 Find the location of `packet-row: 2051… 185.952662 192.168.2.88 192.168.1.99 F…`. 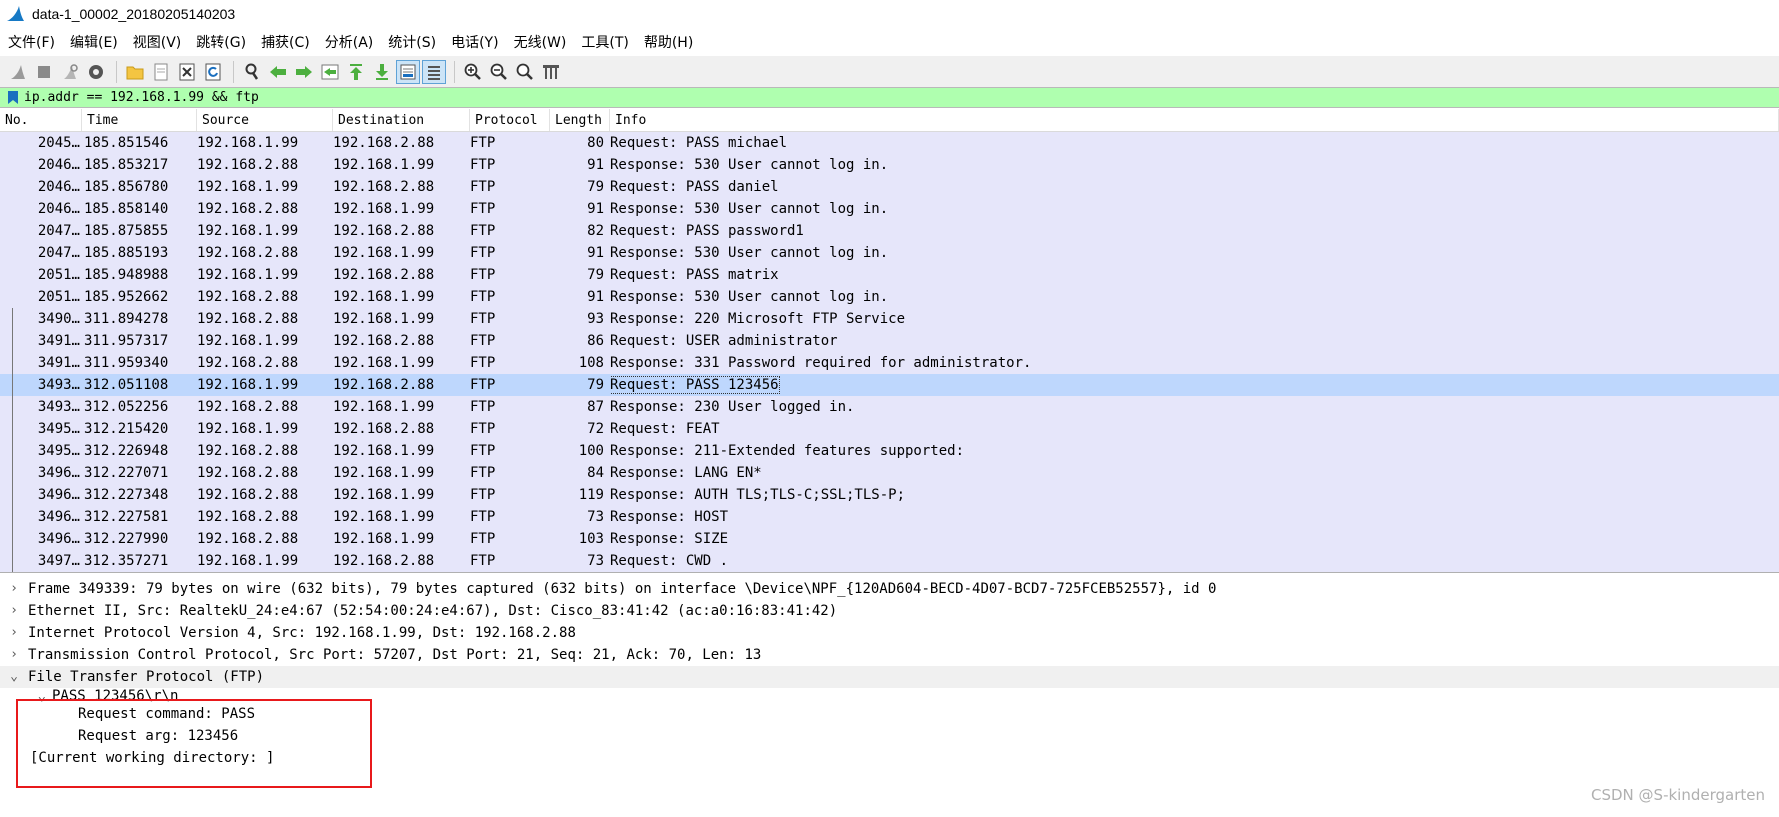

packet-row: 2051… 185.952662 192.168.2.88 192.168.1.99 F… is located at coordinates (889, 297).